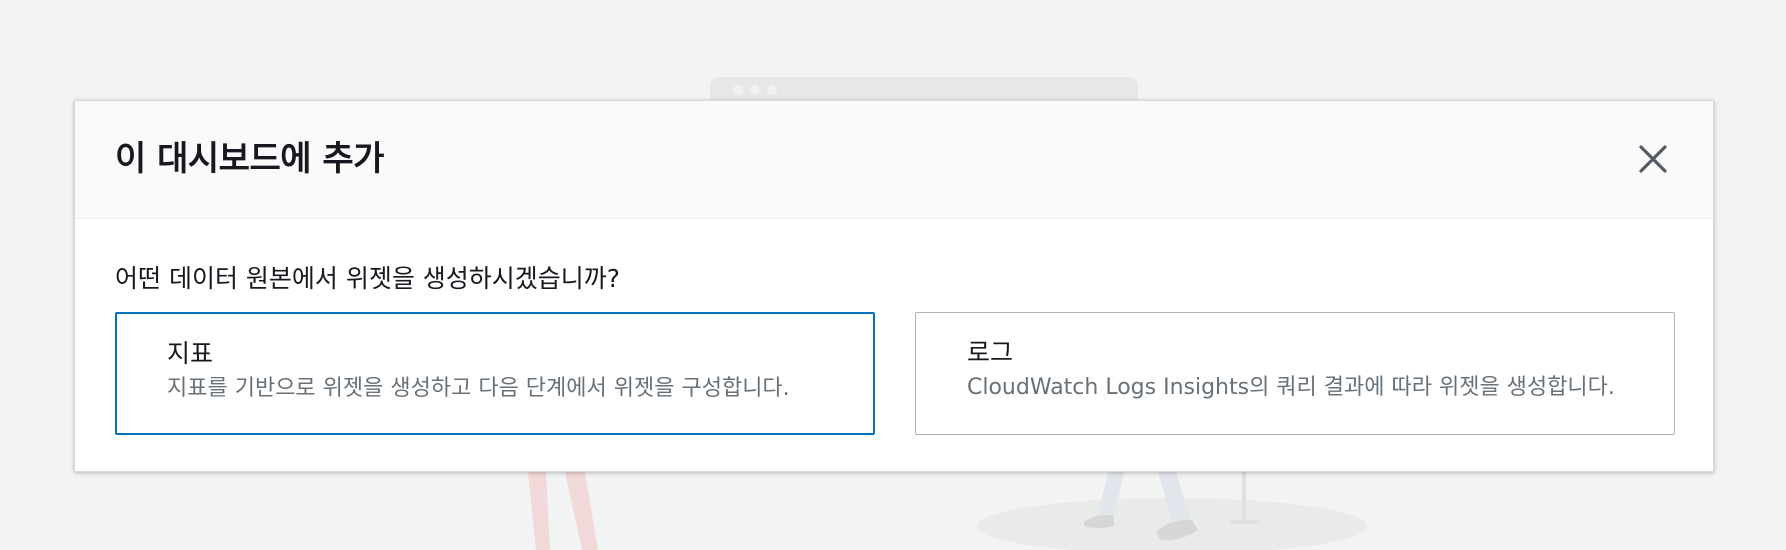  I want to click on close-icon, so click(1653, 159).